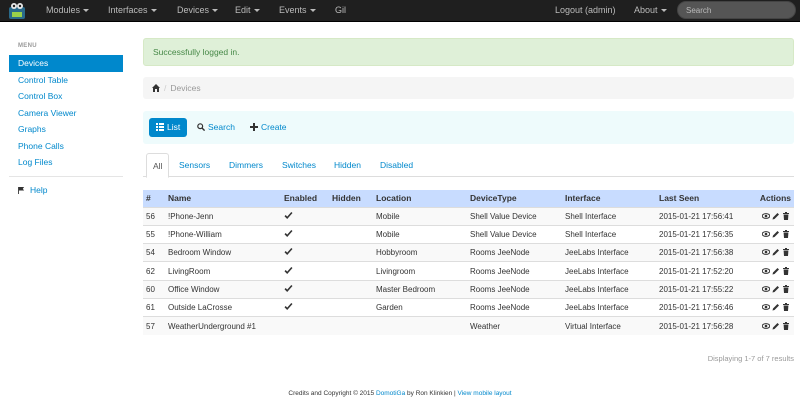 The height and width of the screenshot is (404, 800). I want to click on search-button: Search, so click(216, 127).